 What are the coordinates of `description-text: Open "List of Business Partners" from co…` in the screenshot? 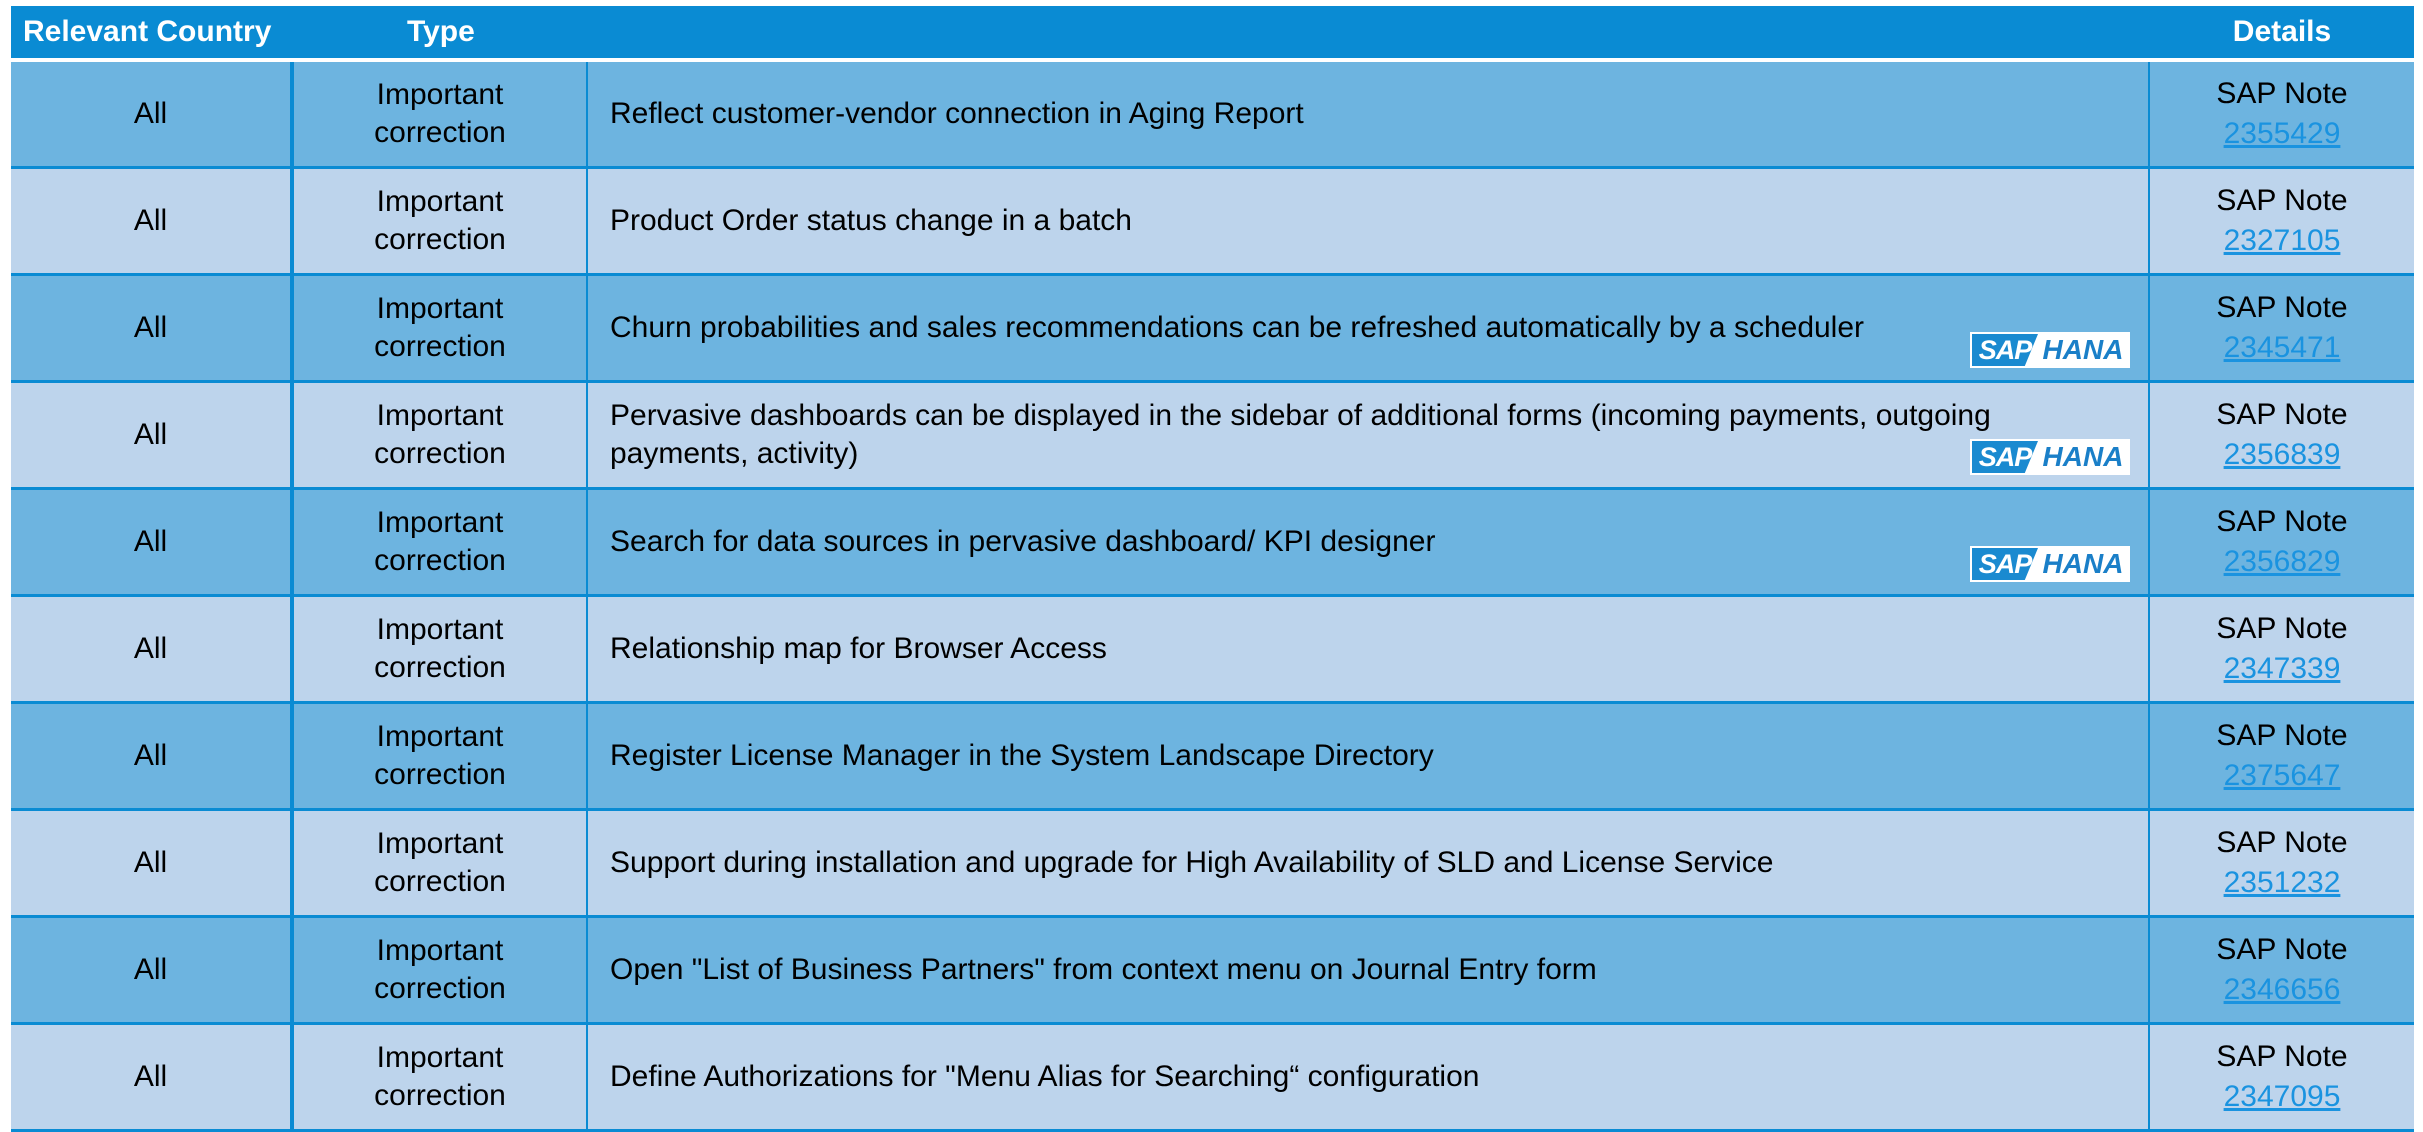 It's located at (1103, 969).